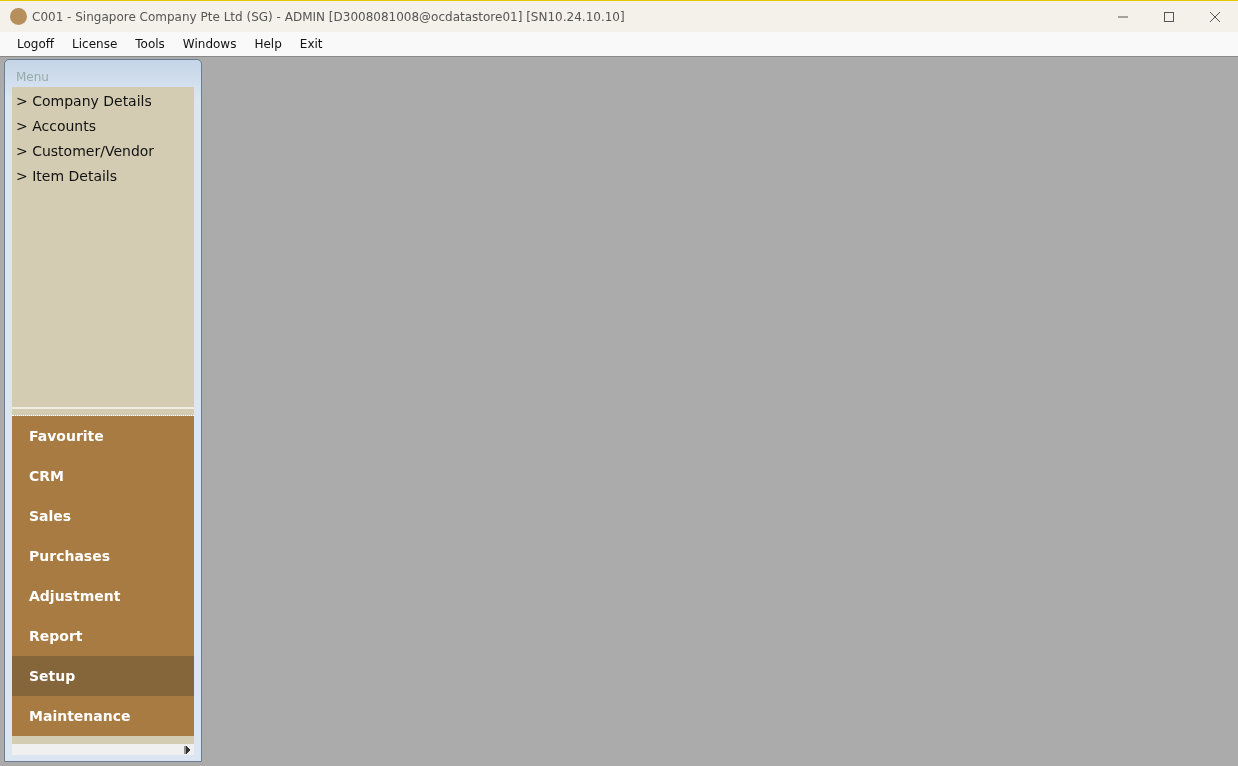  Describe the element at coordinates (187, 749) in the screenshot. I see `scroll-arrow-icon` at that location.